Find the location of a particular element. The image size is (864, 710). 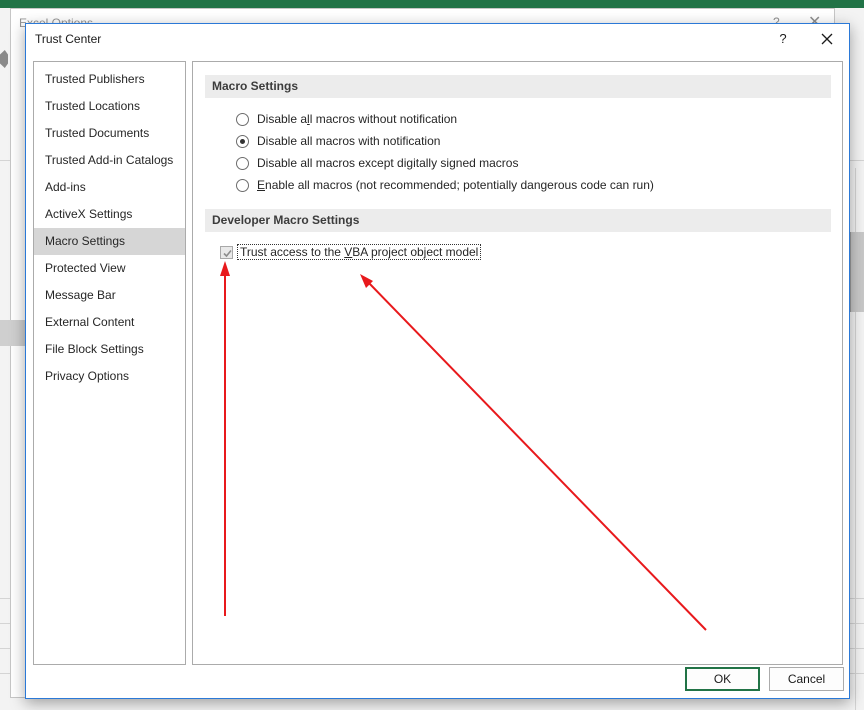

help-button: ? is located at coordinates (783, 39).